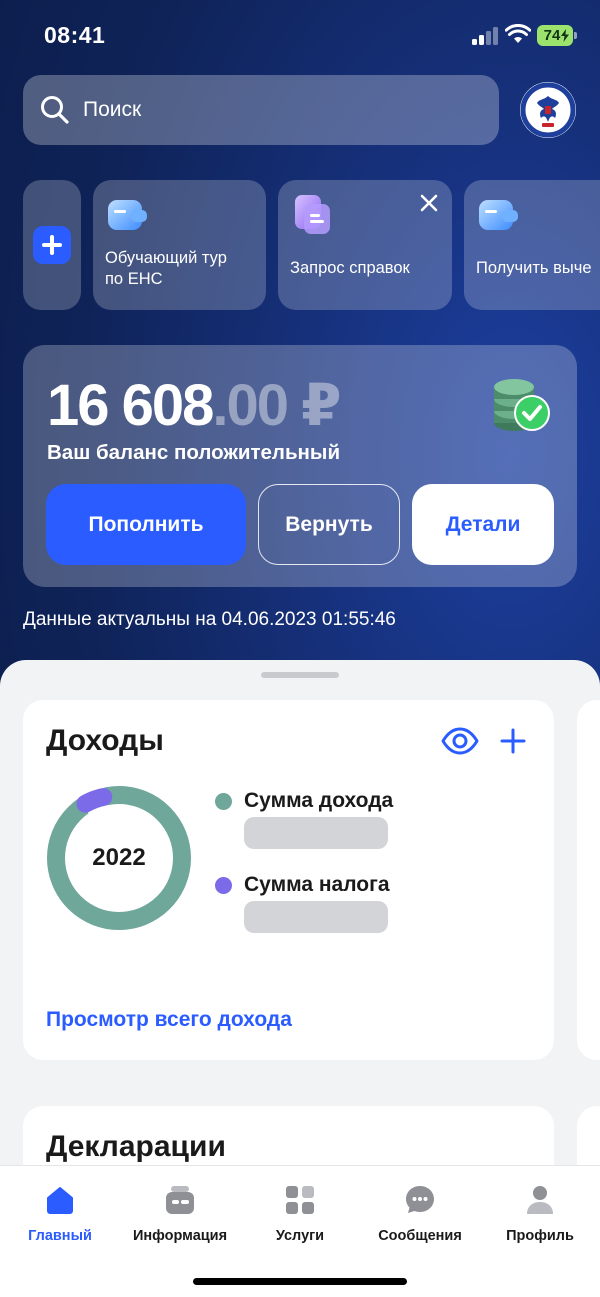 The width and height of the screenshot is (600, 1297). Describe the element at coordinates (105, 740) in the screenshot. I see `income-title: Доходы` at that location.